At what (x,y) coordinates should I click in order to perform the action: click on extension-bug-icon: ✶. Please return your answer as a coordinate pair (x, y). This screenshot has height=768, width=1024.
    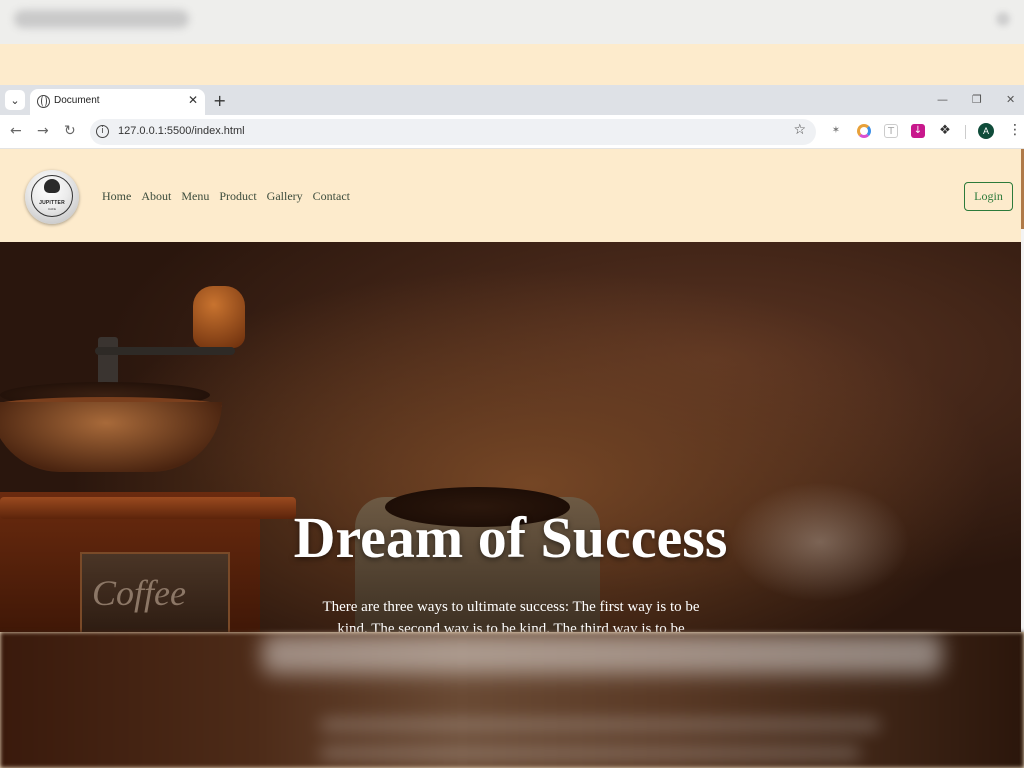
    Looking at the image, I should click on (836, 131).